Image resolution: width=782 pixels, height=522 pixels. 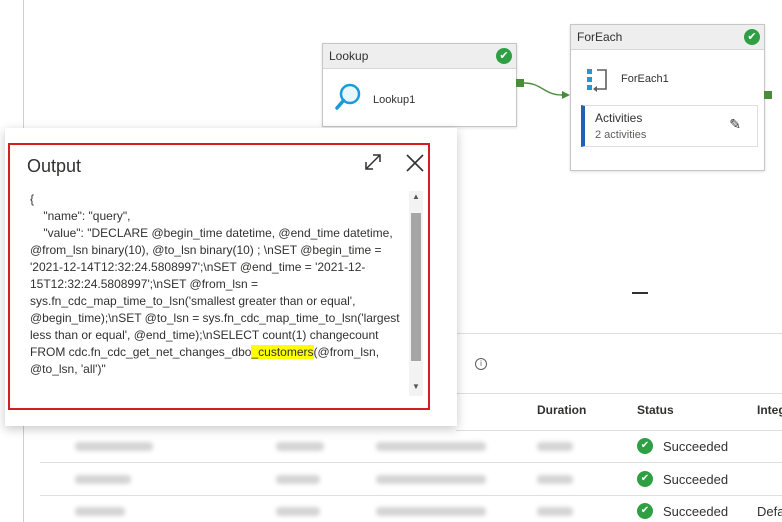 I want to click on integration-runtime: Defa, so click(x=769, y=511).